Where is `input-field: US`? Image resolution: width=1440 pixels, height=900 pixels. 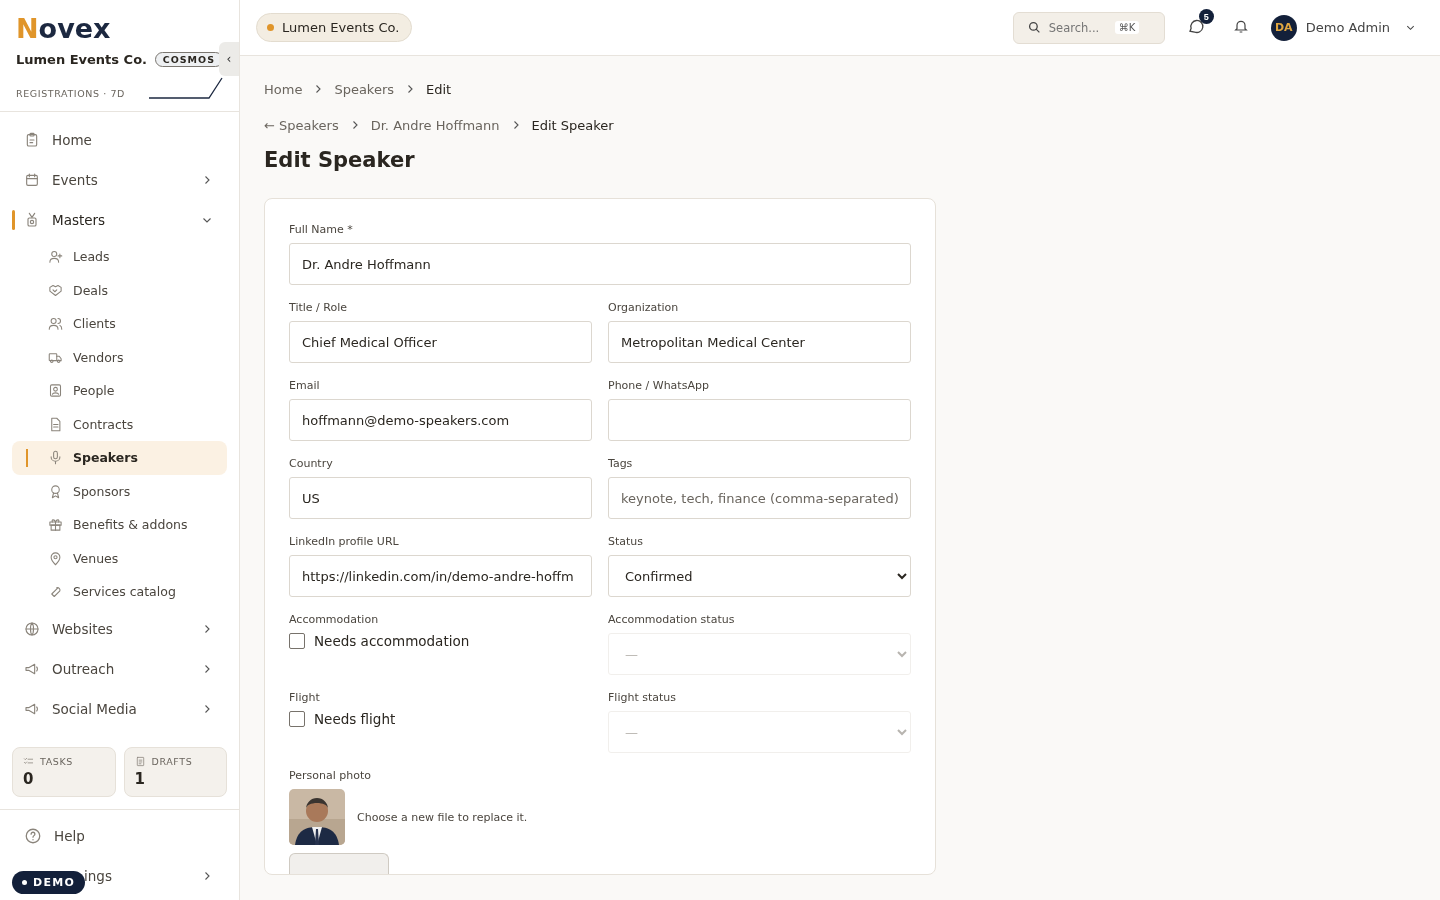
input-field: US is located at coordinates (440, 498).